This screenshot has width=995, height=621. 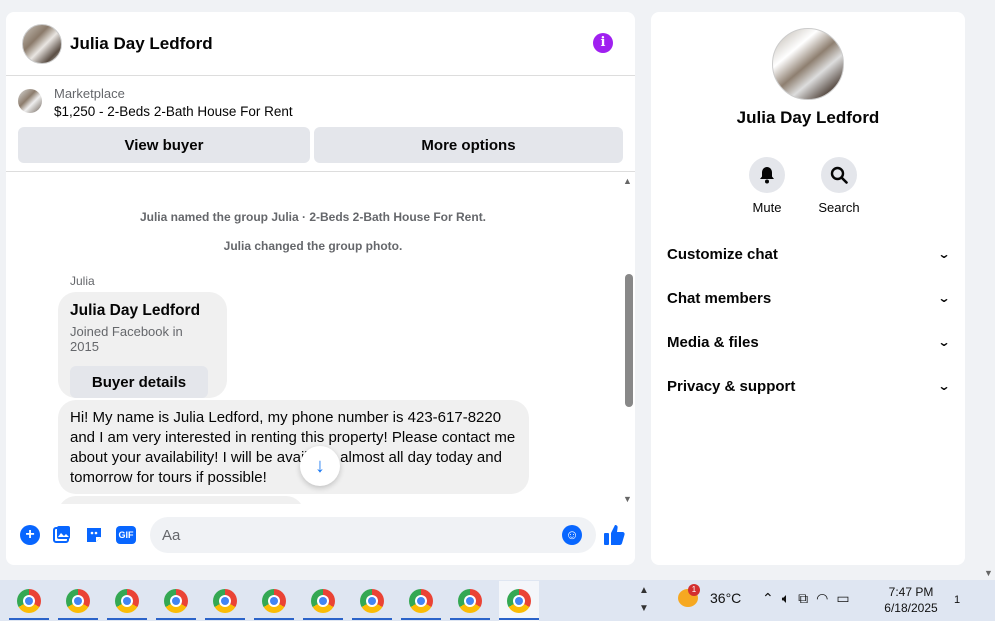 I want to click on message-bubble-partial, so click(x=181, y=500).